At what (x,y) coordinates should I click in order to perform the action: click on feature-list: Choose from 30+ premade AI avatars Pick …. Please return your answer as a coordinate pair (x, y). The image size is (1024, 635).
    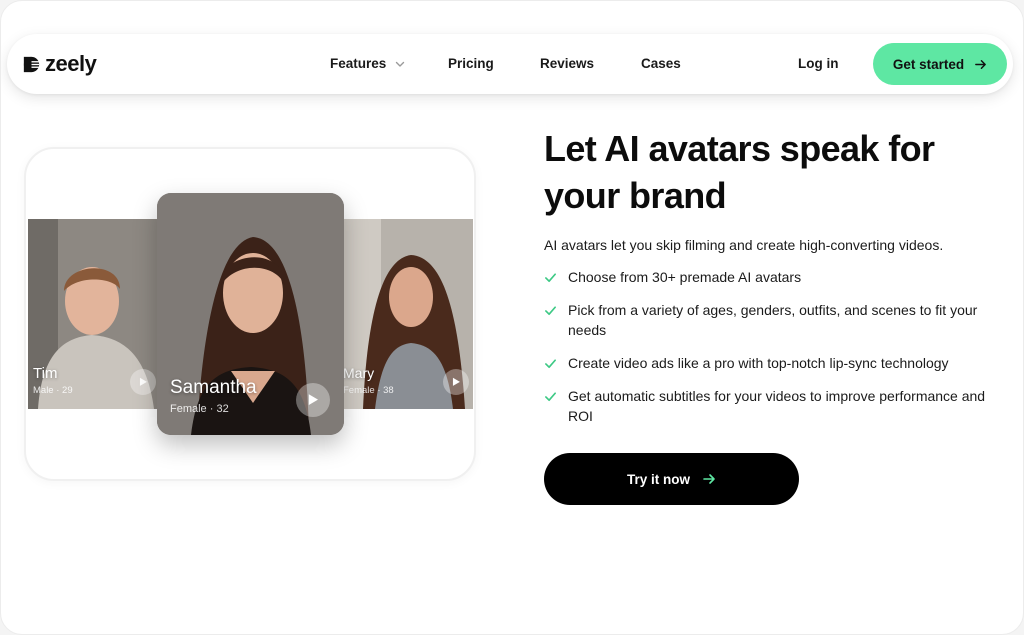
    Looking at the image, I should click on (774, 353).